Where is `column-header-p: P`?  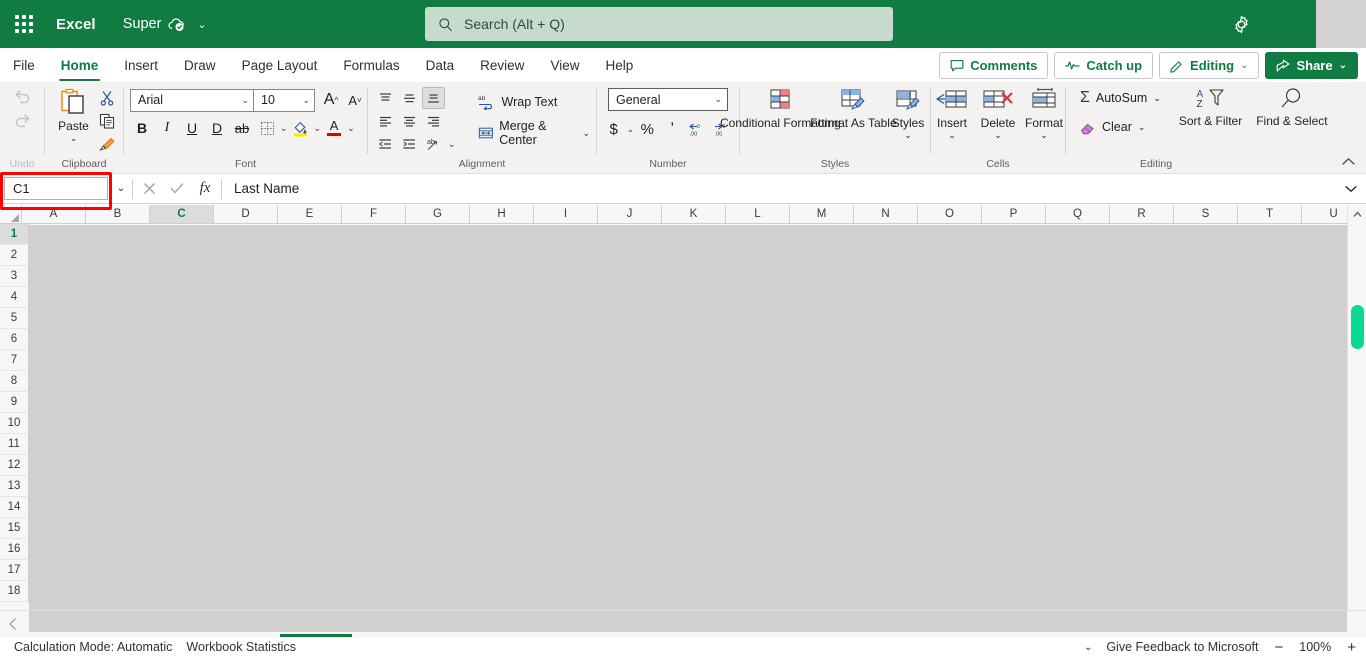
column-header-p: P is located at coordinates (1014, 214).